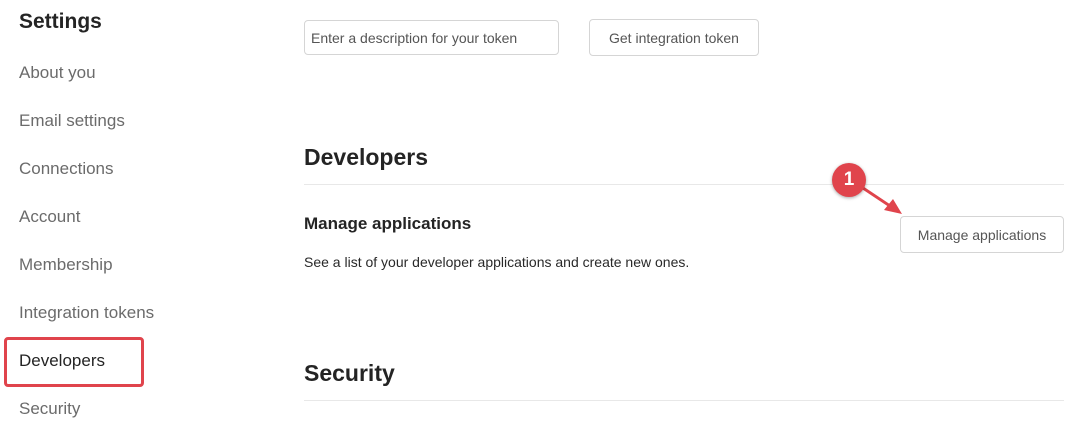 The height and width of the screenshot is (425, 1090). I want to click on security-section-title: Security, so click(349, 373).